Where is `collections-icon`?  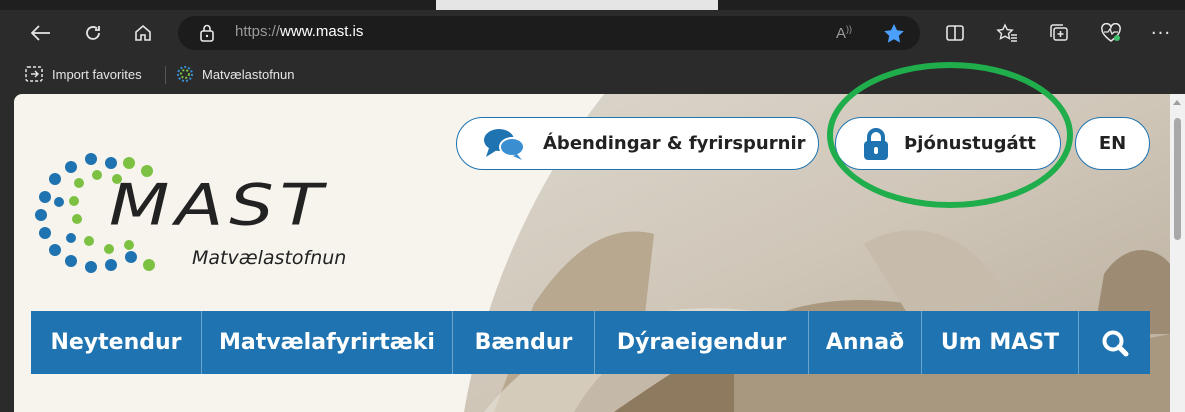
collections-icon is located at coordinates (1059, 33).